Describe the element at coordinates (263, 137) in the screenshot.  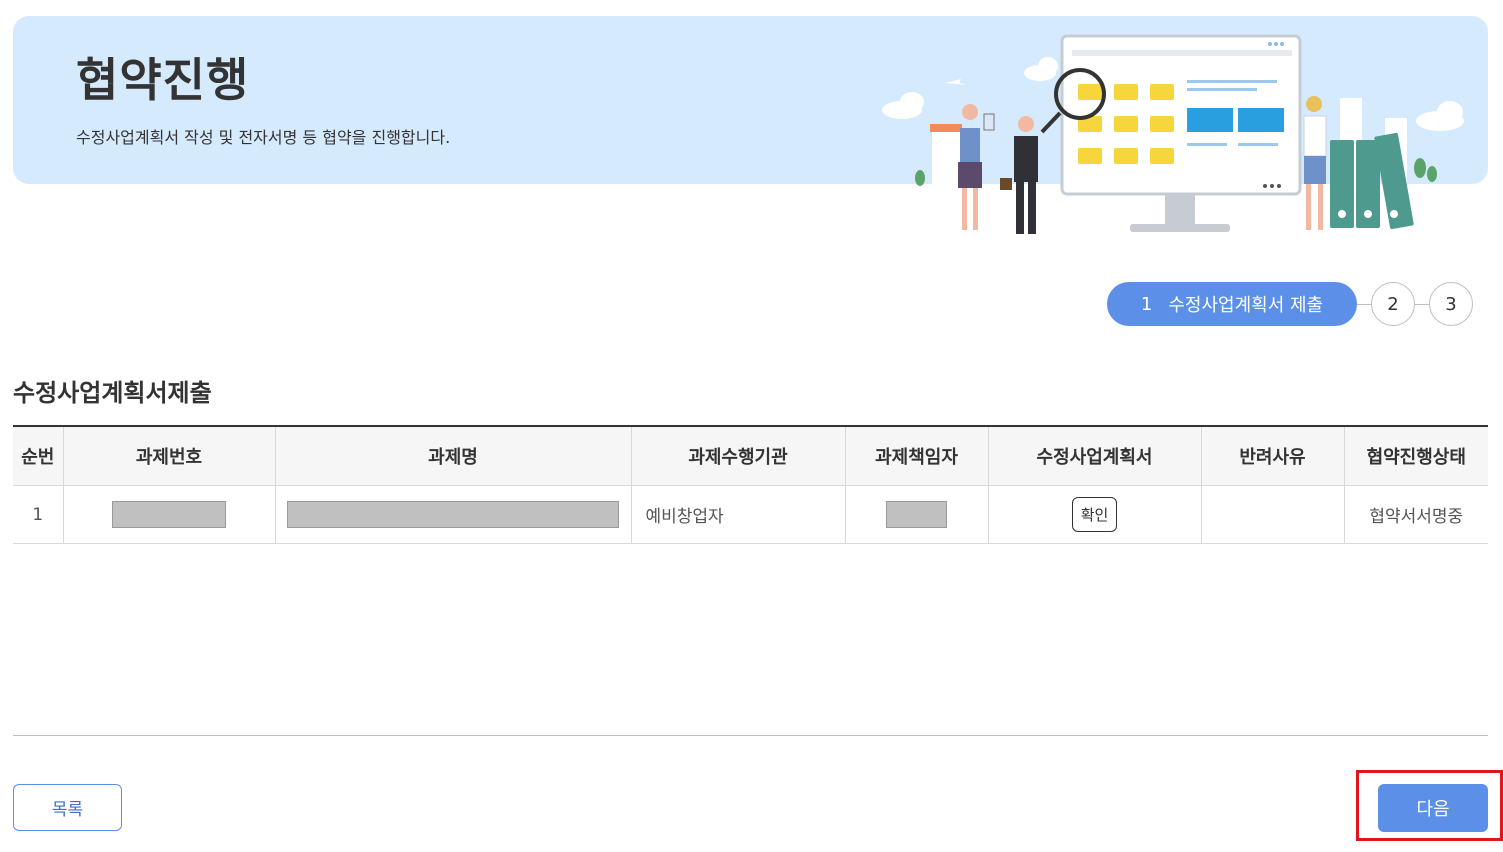
I see `page-description: 수정사업계획서 작성 및 전자서명 등 협약을 진행합니다.` at that location.